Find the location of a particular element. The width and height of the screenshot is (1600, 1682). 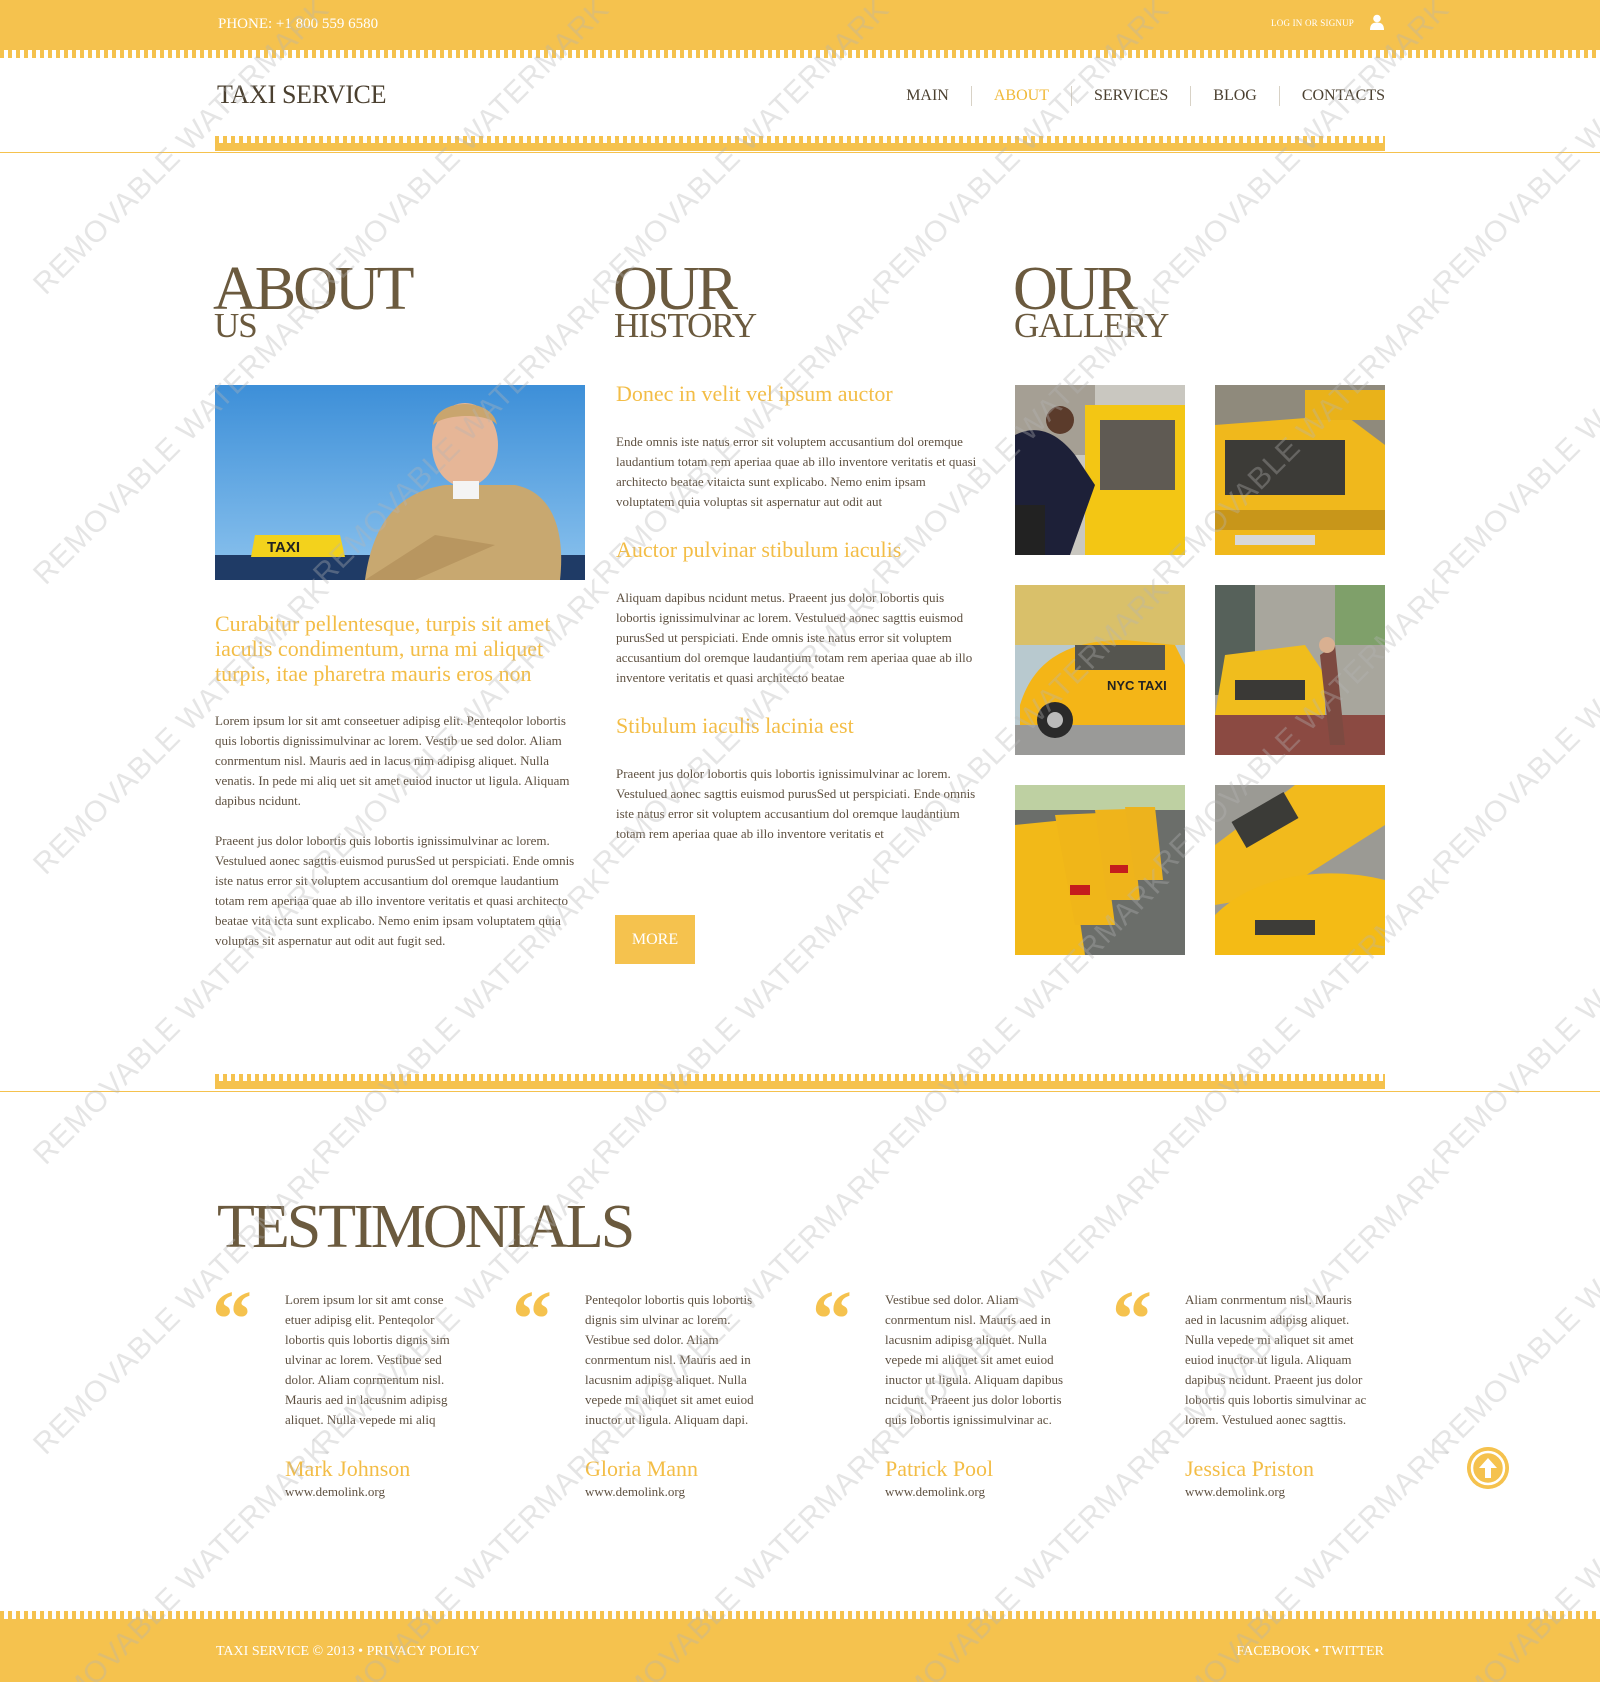

svg-text: NYC TAXI is located at coordinates (1137, 685).